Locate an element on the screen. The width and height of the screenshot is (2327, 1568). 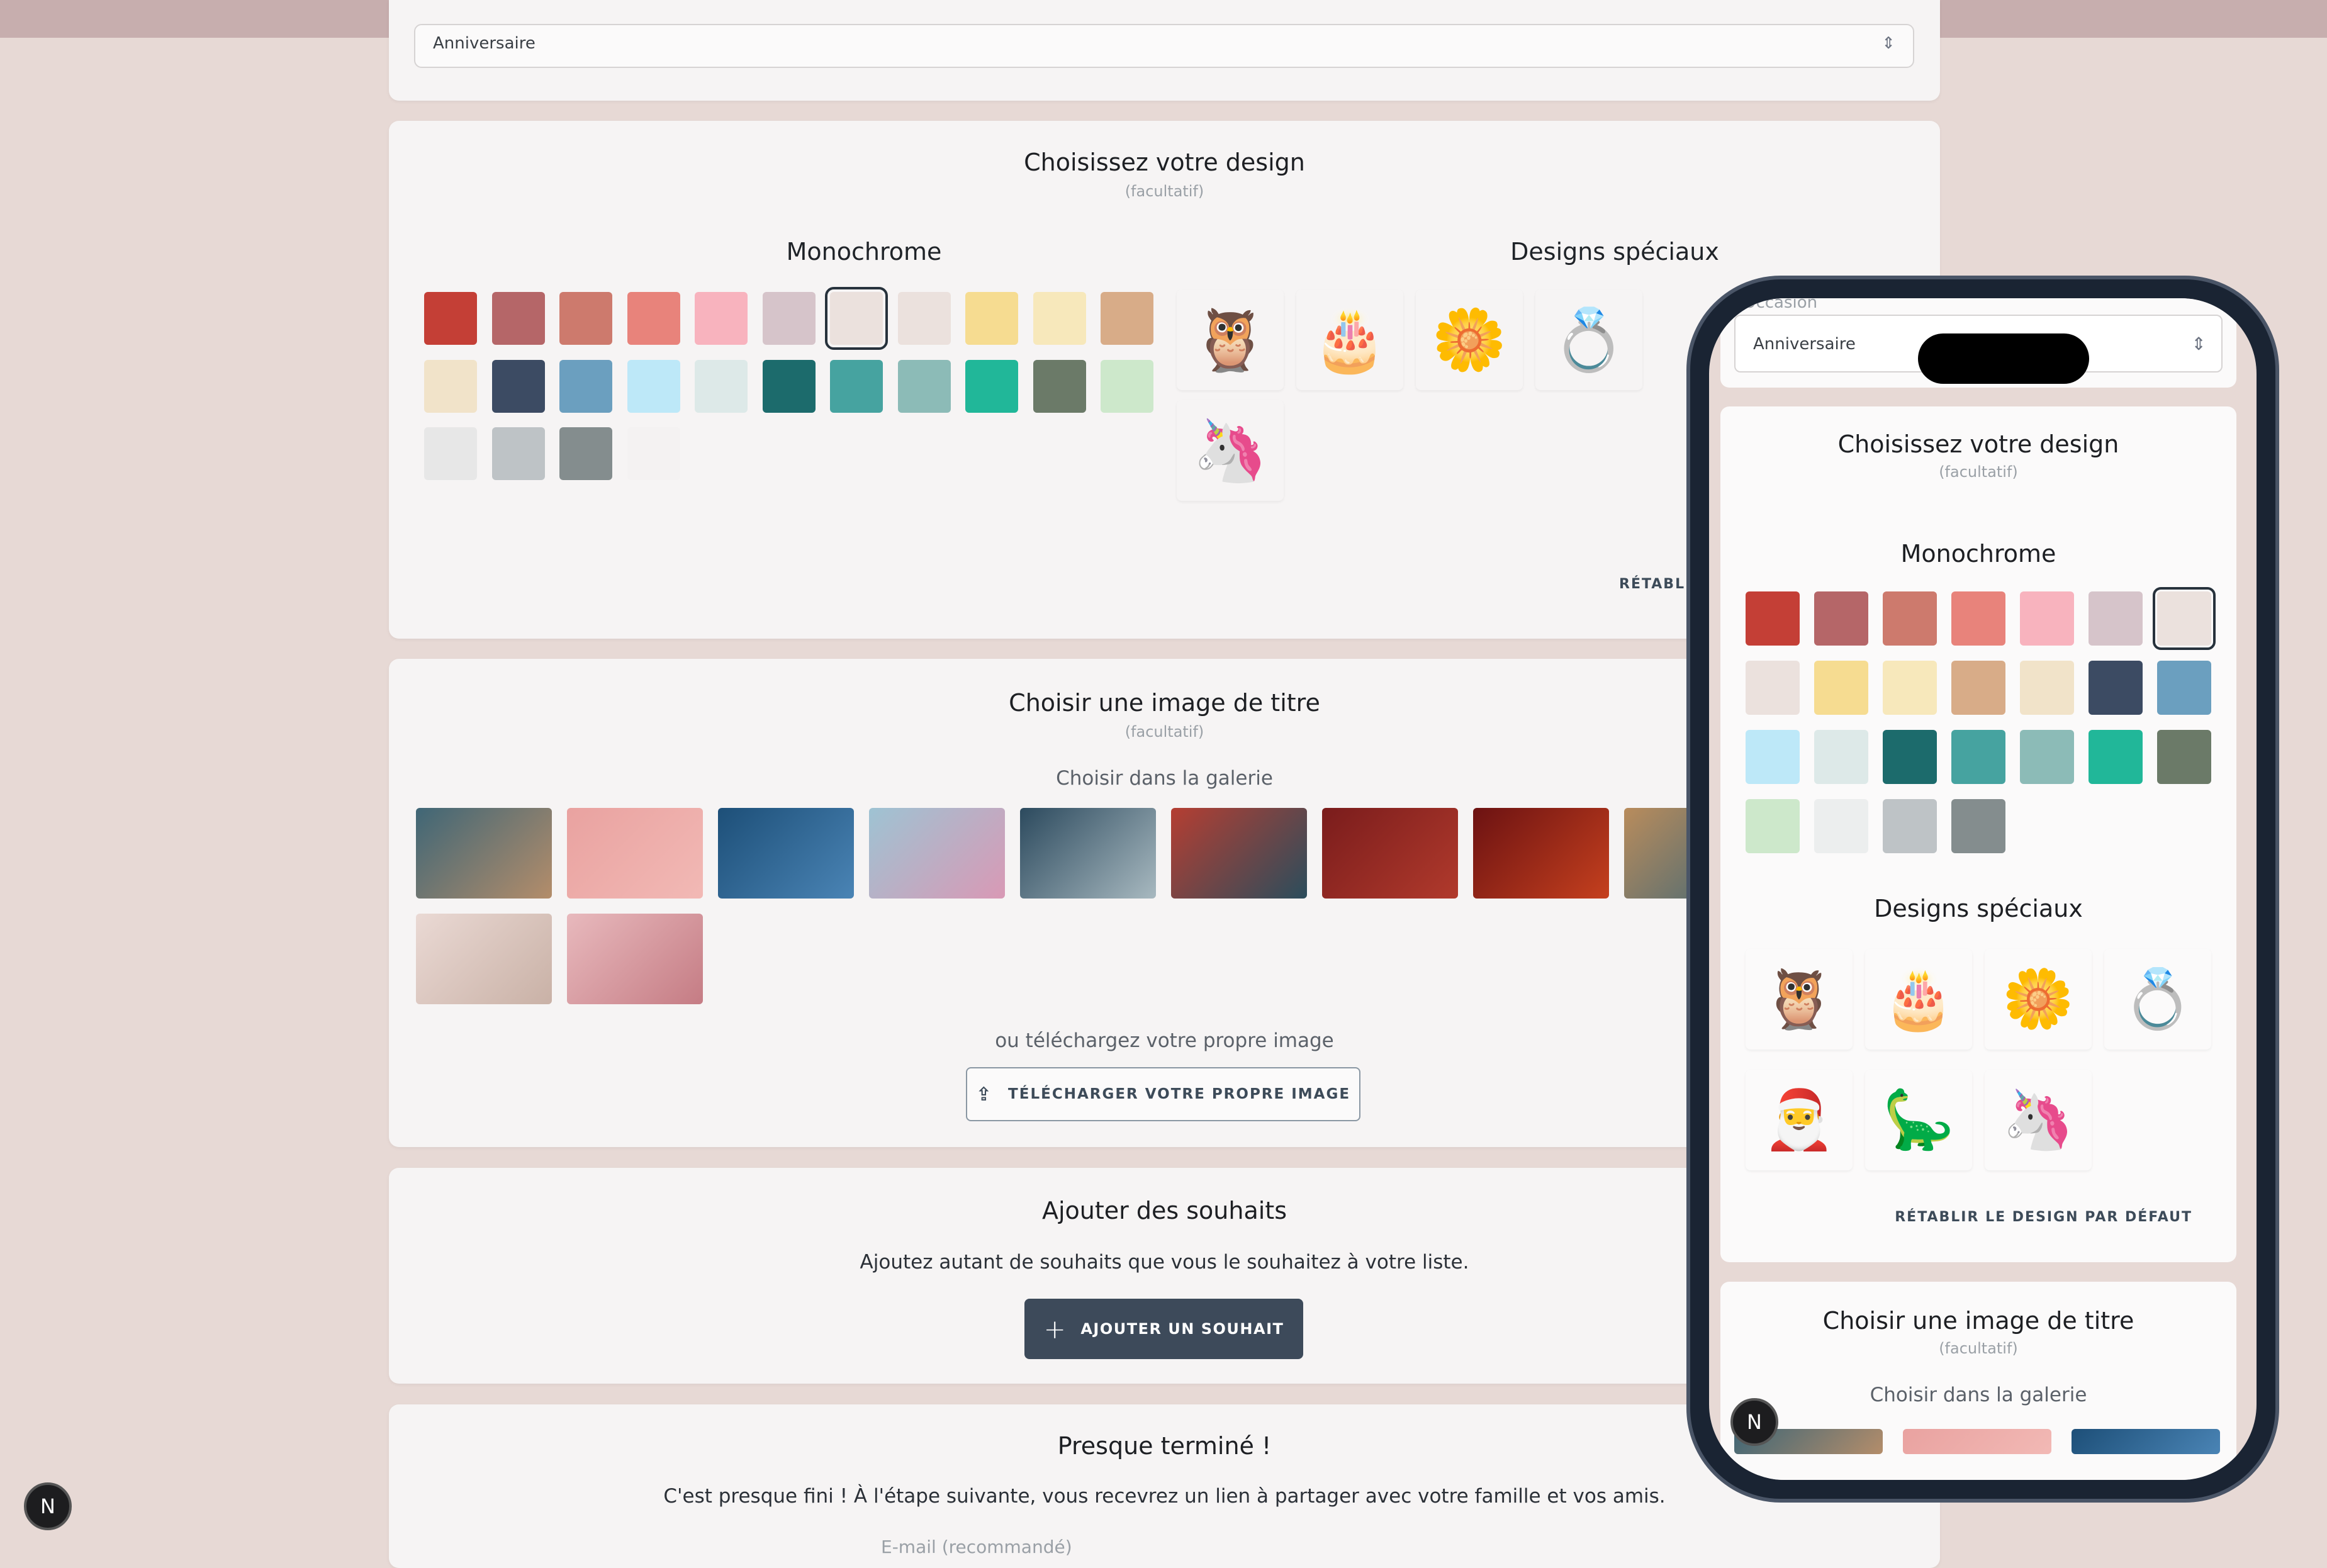
phone-design-santa-claus: 🎅 is located at coordinates (1799, 1120).